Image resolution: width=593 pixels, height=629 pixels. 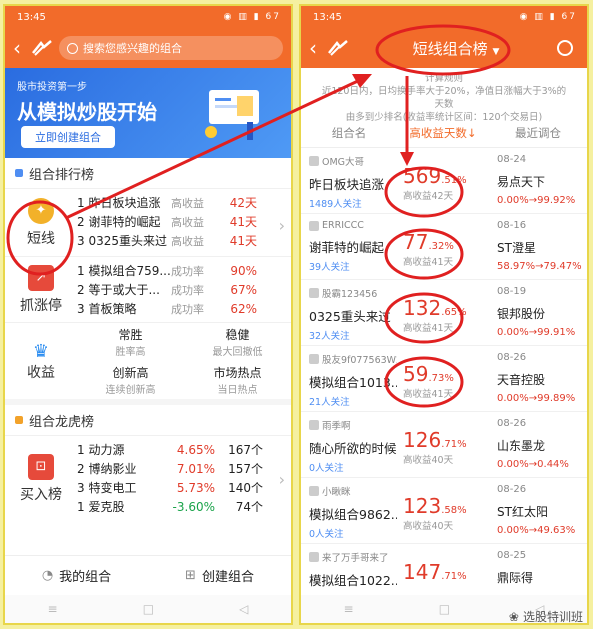 I want to click on position-change: 0.00%→49.63%, so click(x=536, y=530).